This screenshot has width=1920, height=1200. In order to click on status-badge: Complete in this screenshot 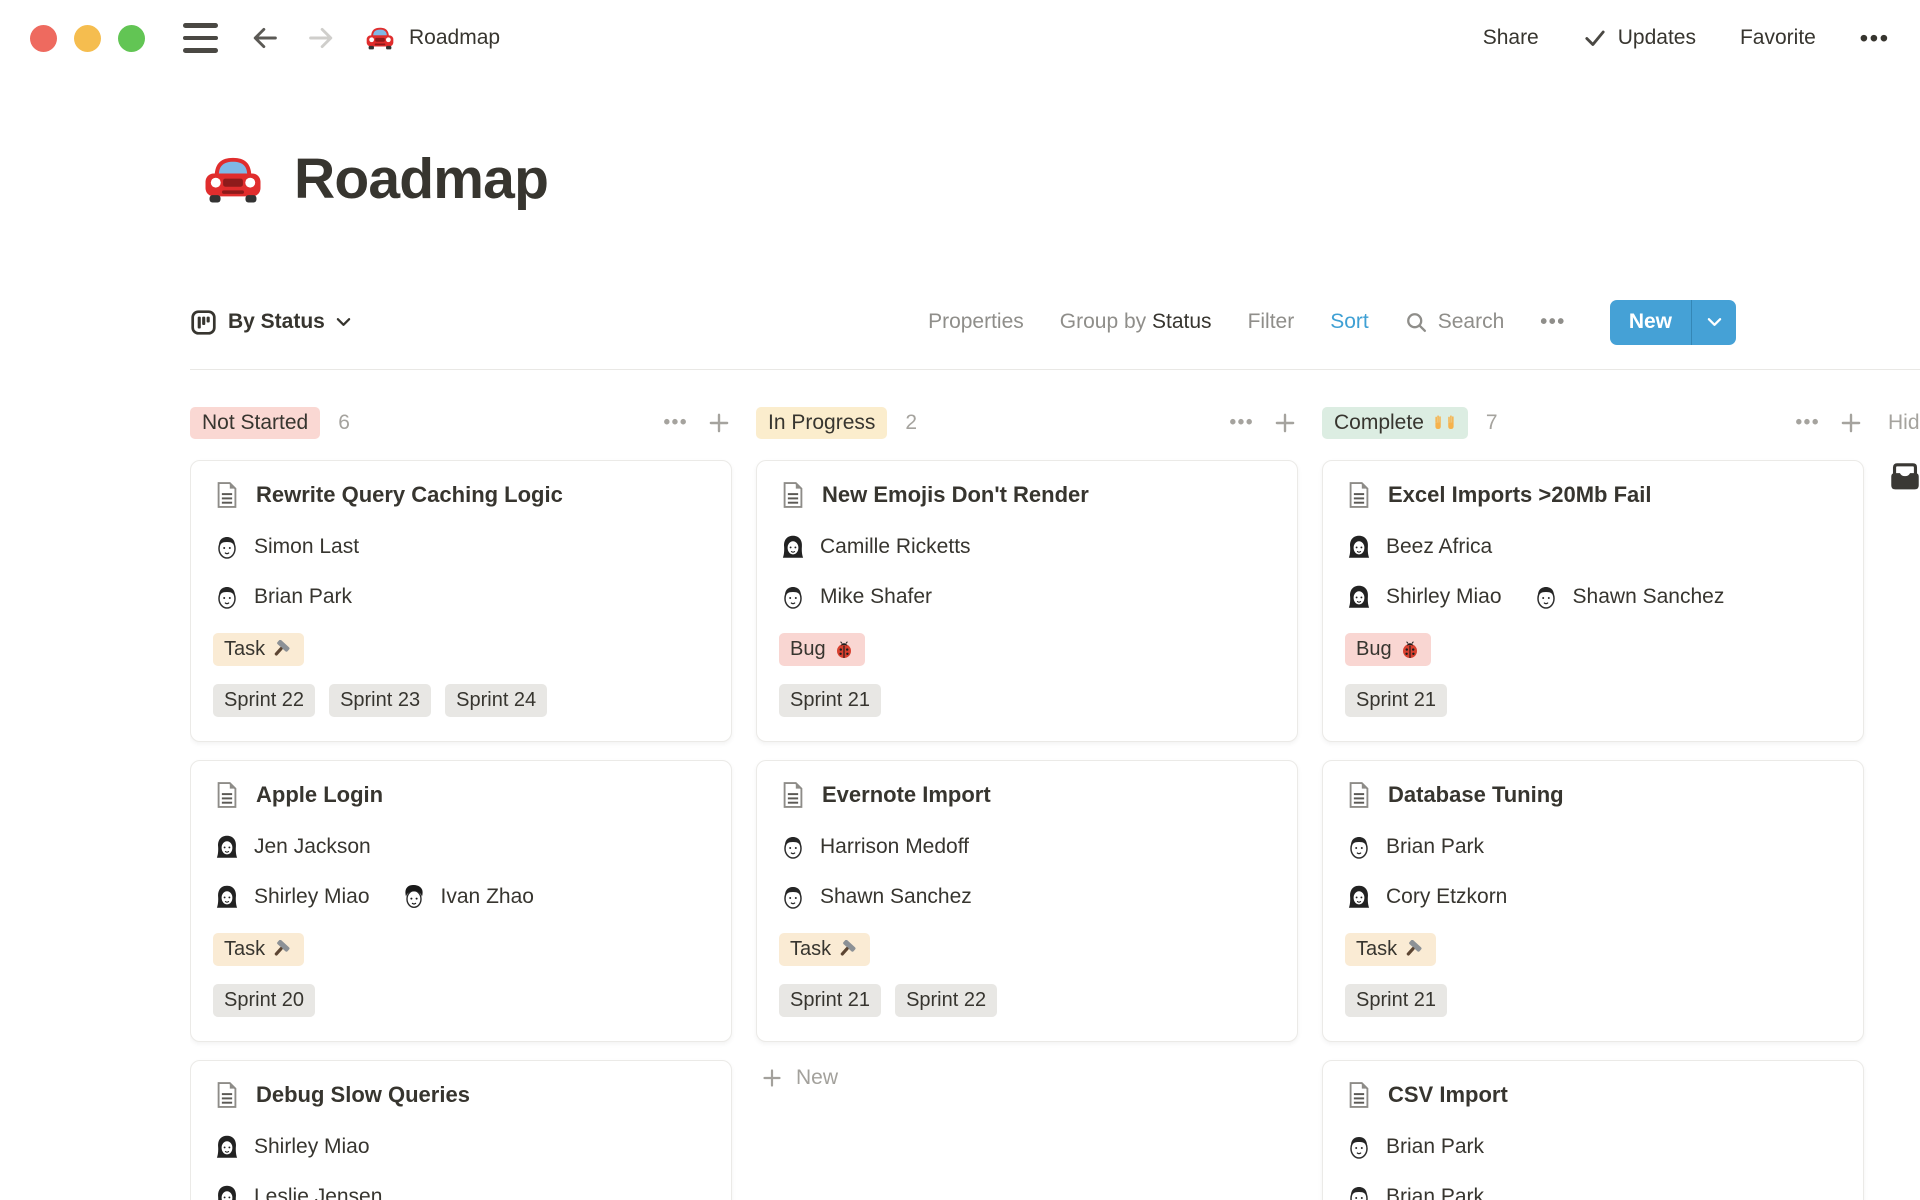, I will do `click(1395, 423)`.